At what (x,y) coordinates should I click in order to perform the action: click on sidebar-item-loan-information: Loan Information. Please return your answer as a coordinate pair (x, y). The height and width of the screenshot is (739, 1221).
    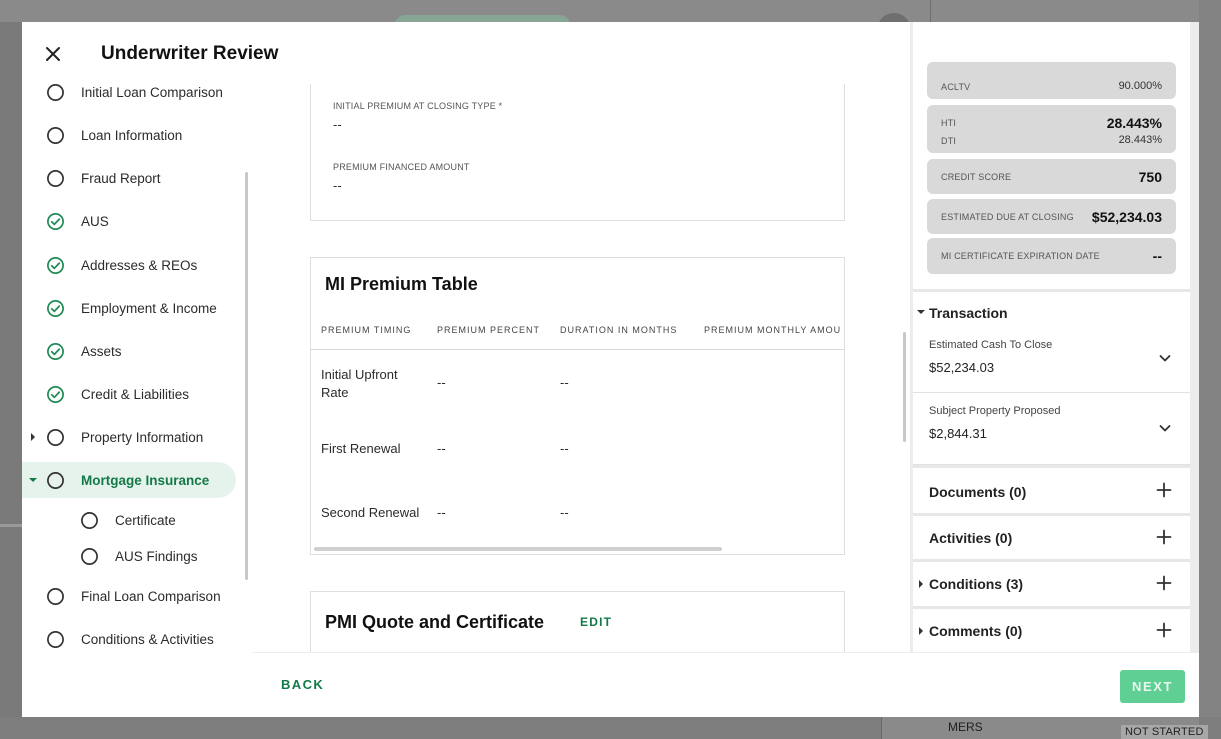
    Looking at the image, I should click on (129, 135).